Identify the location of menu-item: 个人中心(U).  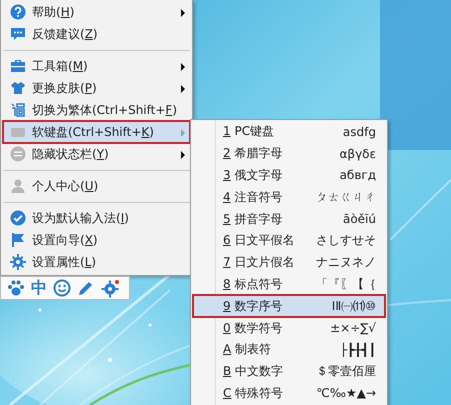
(96, 186).